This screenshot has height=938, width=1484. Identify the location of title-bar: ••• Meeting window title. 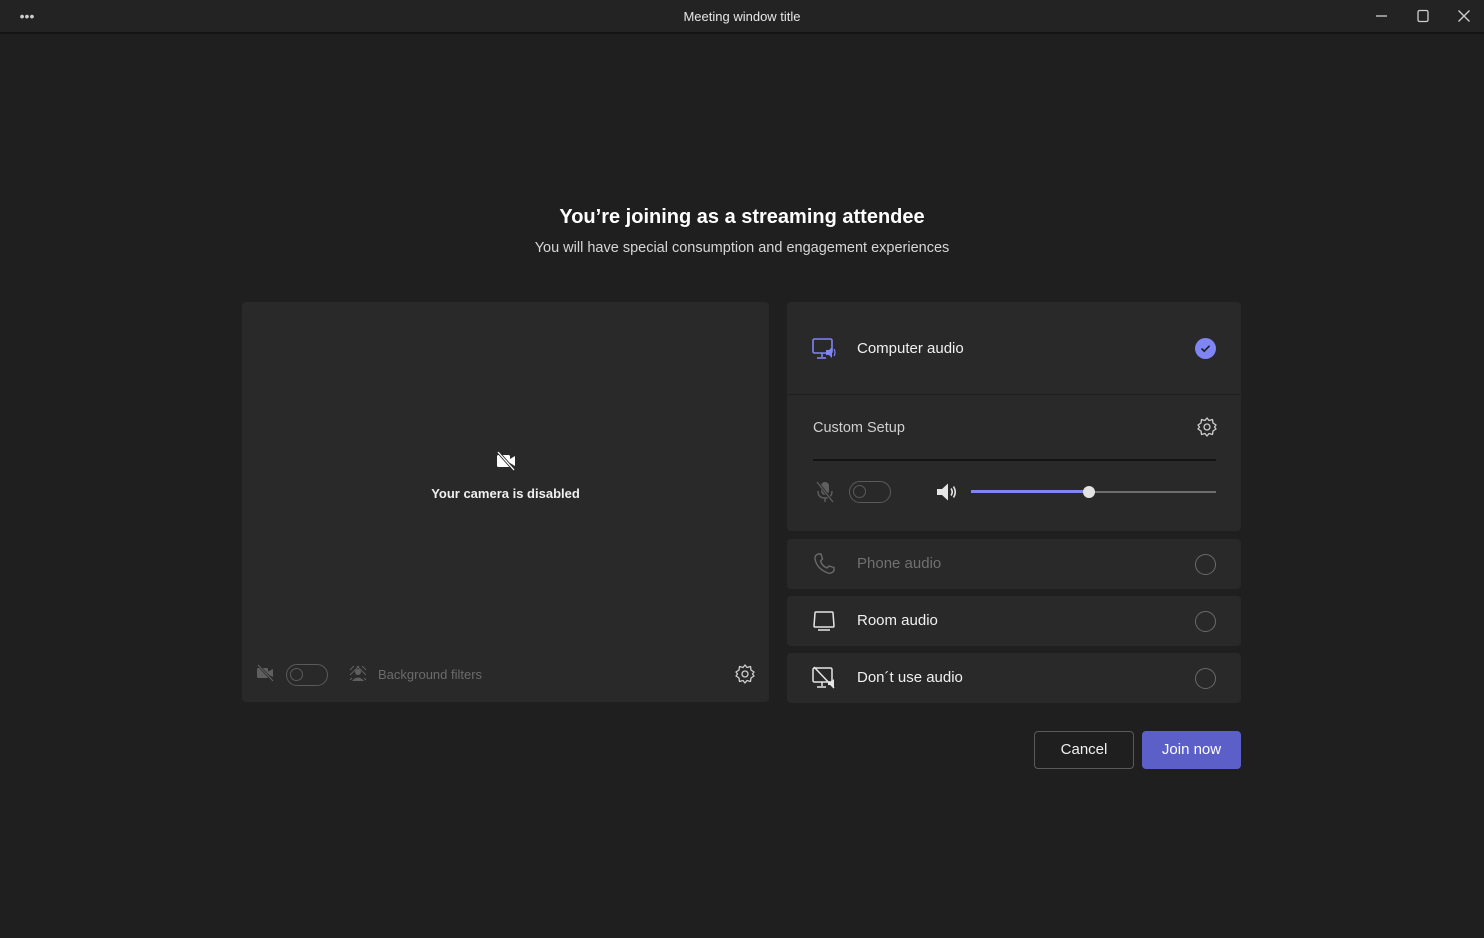
(742, 17).